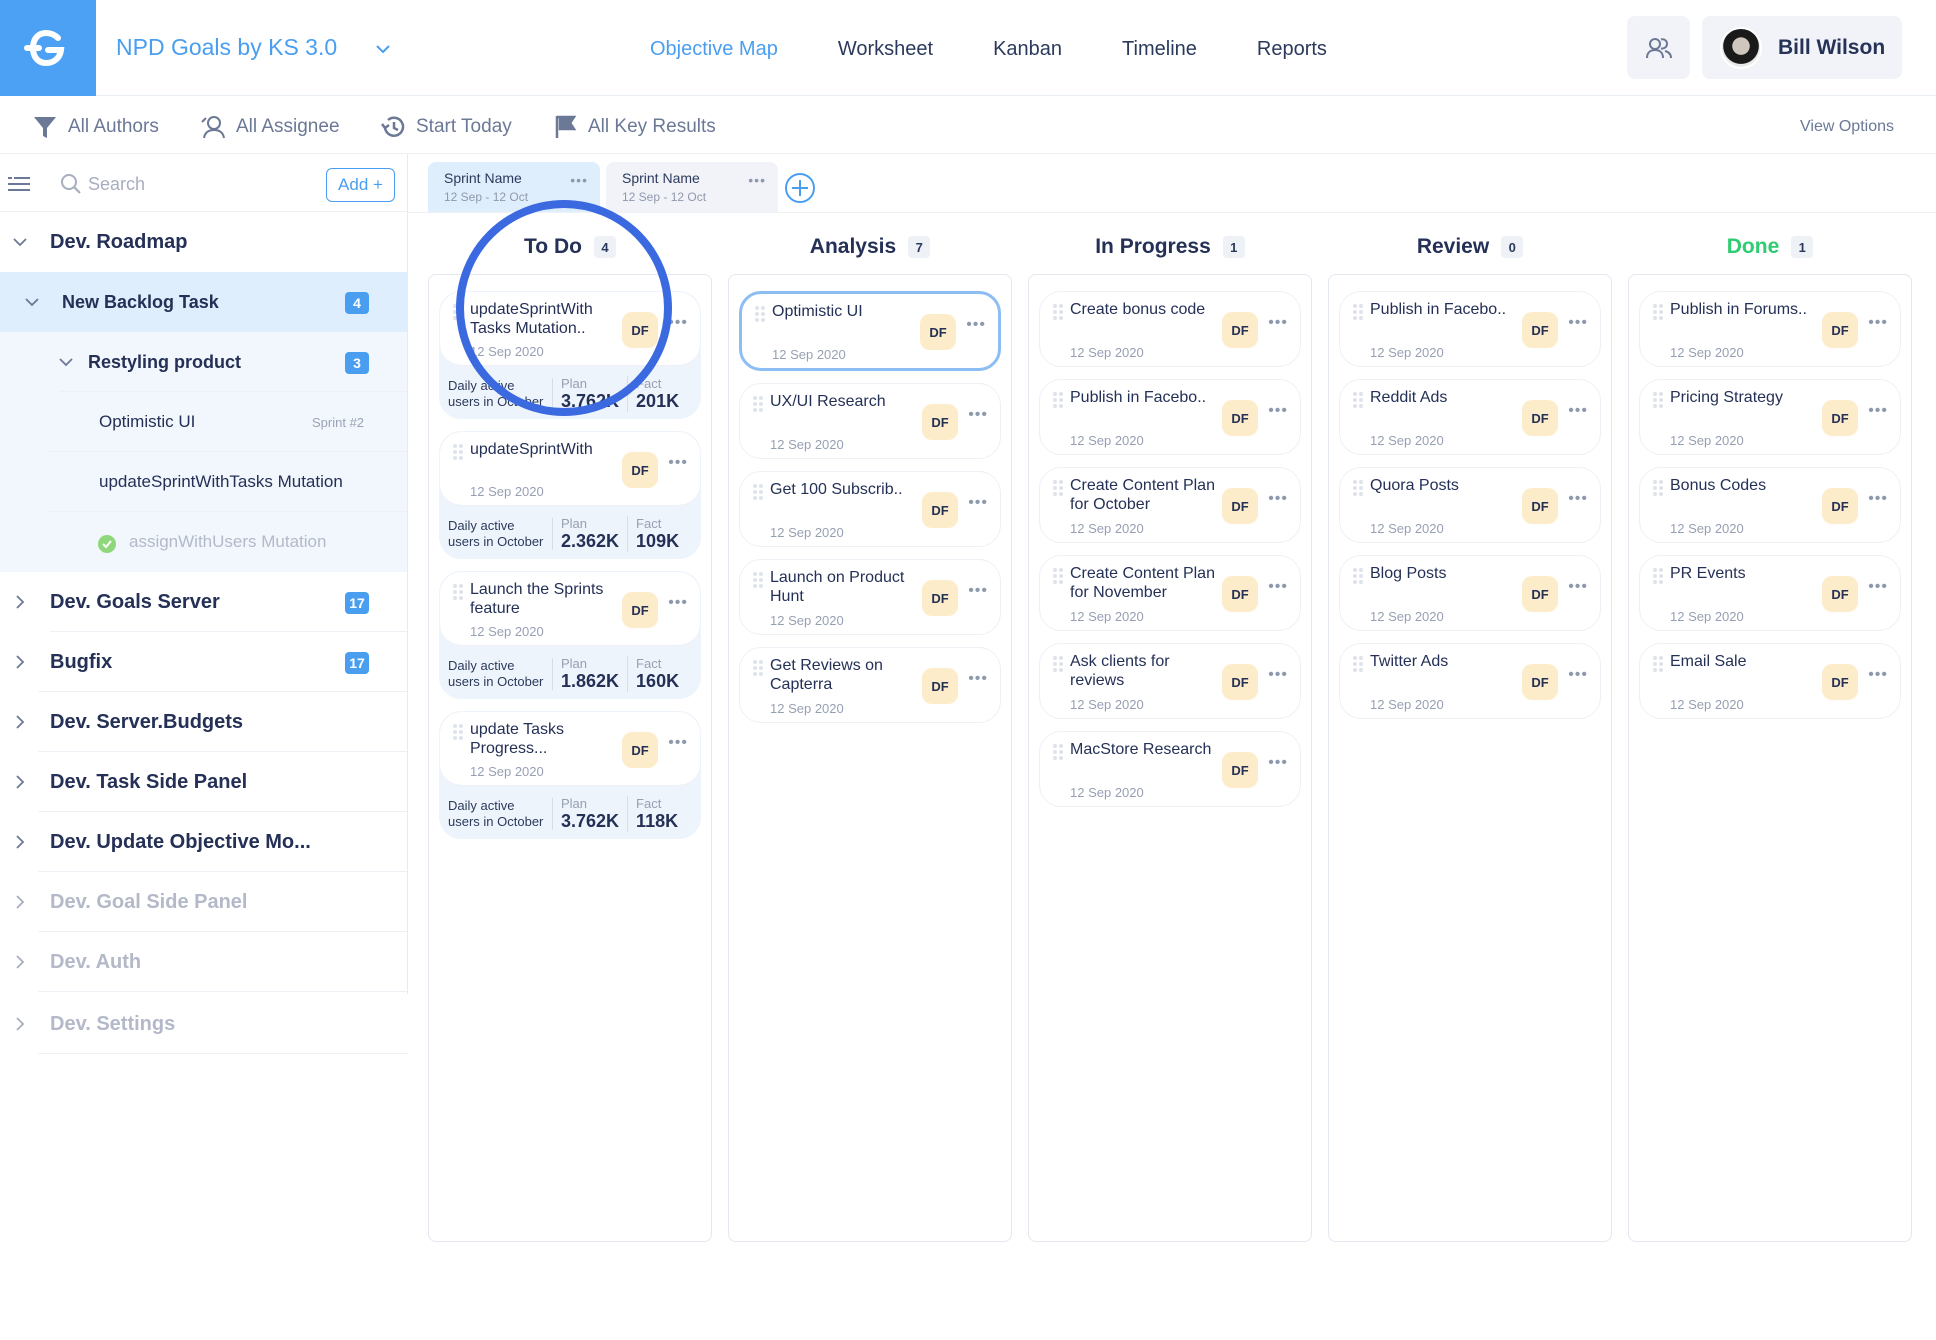 Image resolution: width=1936 pixels, height=1340 pixels. Describe the element at coordinates (1770, 417) in the screenshot. I see `task-card: Pricing Strategy 12 Sep 2020 DF •••` at that location.